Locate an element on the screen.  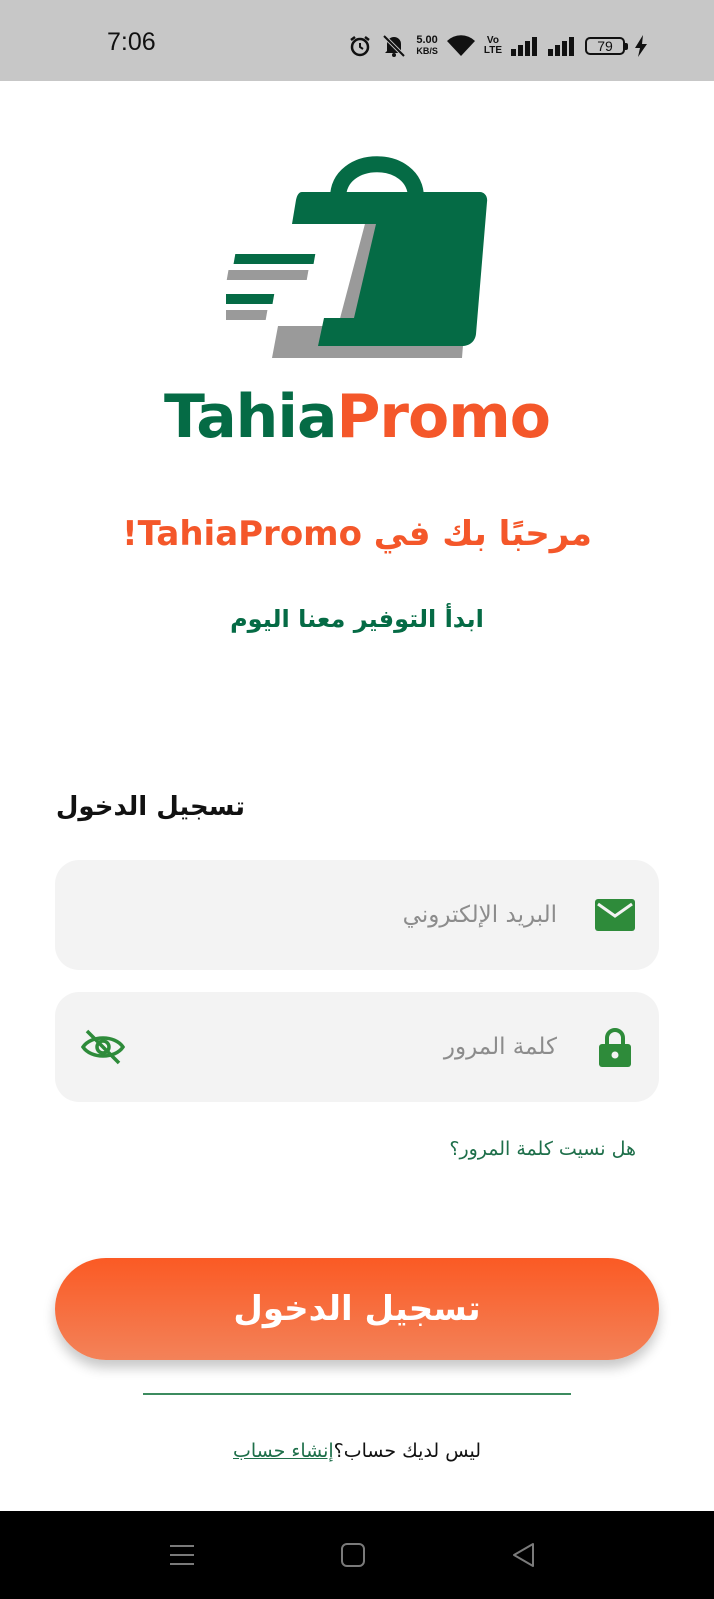
mute-icon is located at coordinates (394, 46).